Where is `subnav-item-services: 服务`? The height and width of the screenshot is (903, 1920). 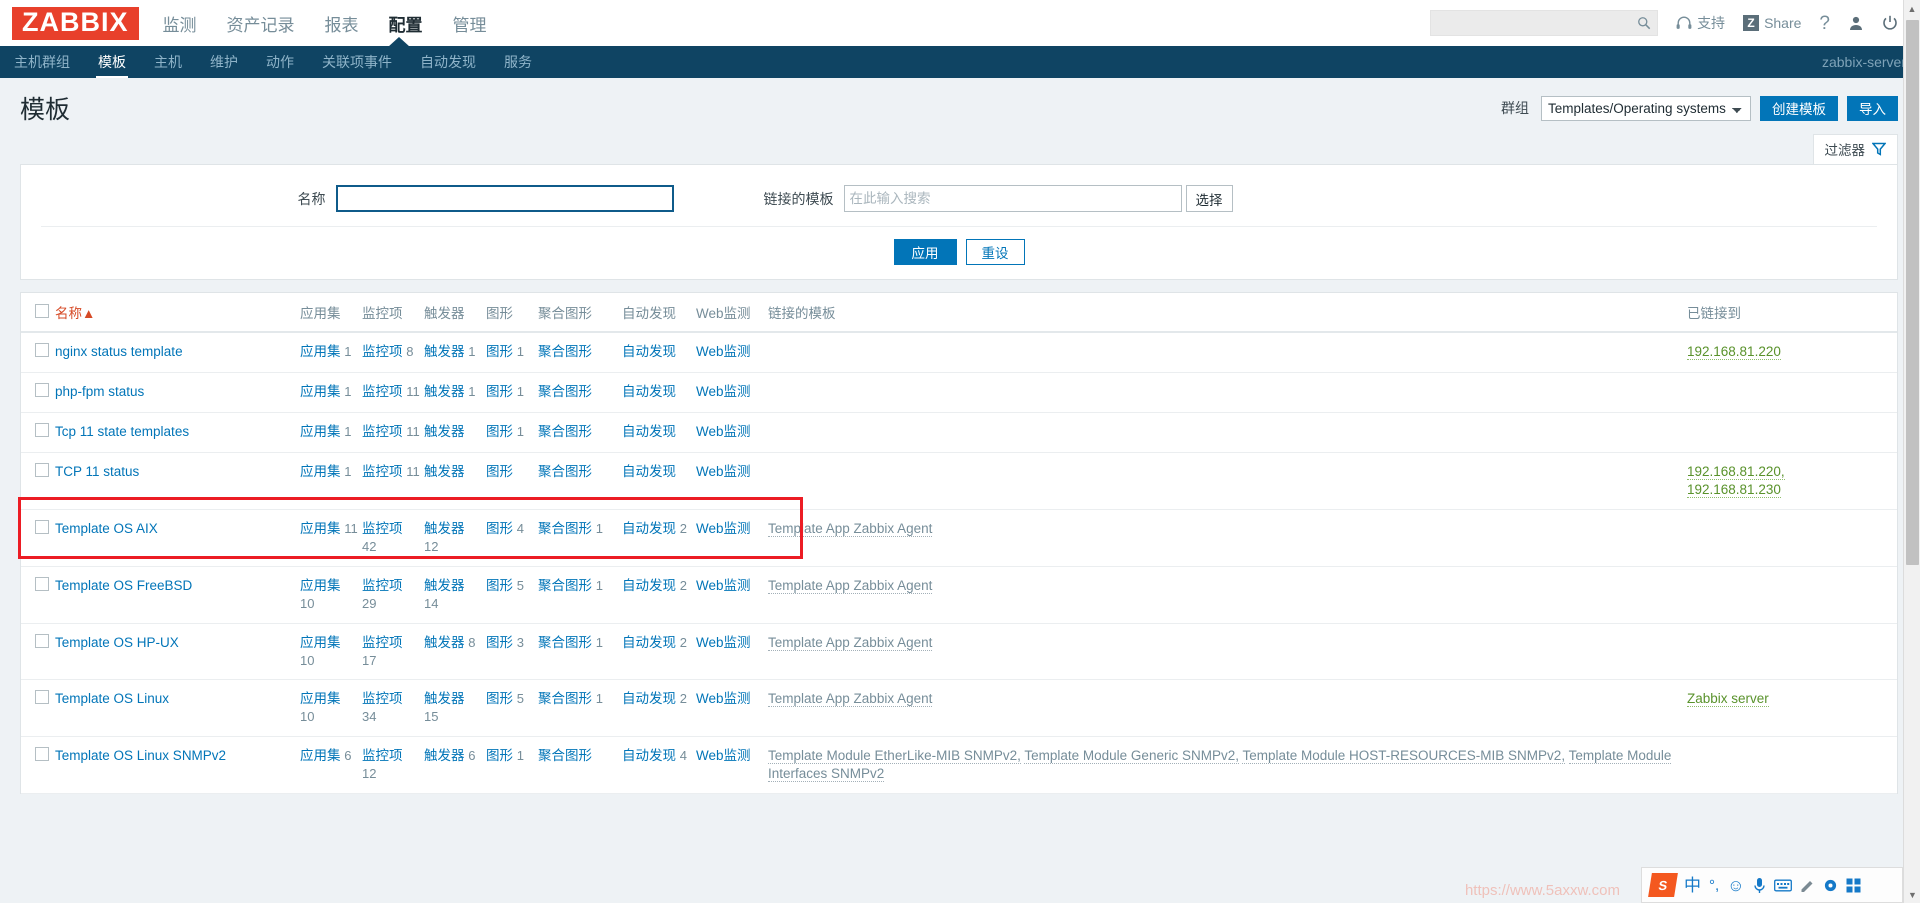 subnav-item-services: 服务 is located at coordinates (518, 62).